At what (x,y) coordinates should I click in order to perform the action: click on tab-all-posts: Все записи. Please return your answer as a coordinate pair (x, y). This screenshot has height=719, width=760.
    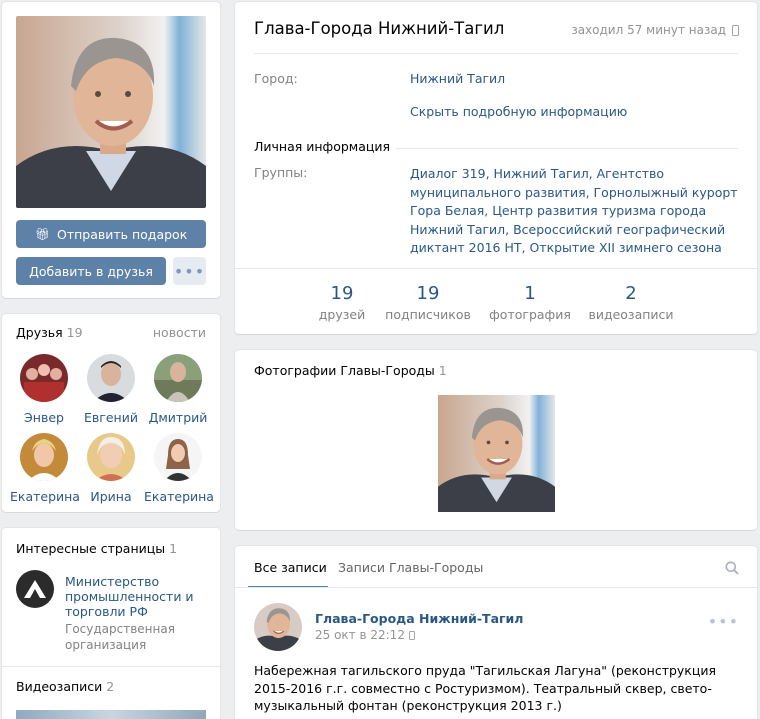
    Looking at the image, I should click on (290, 567).